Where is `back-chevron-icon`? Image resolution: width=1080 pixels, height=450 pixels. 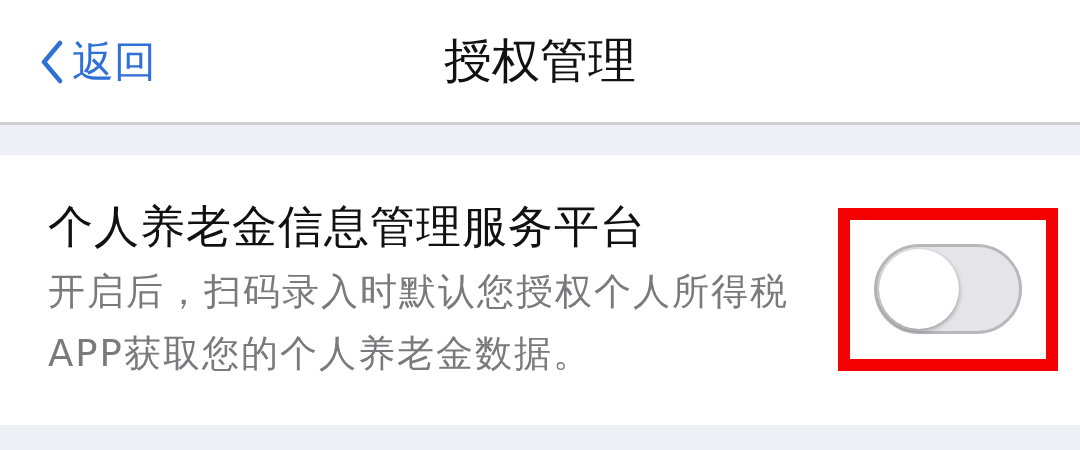
back-chevron-icon is located at coordinates (52, 62).